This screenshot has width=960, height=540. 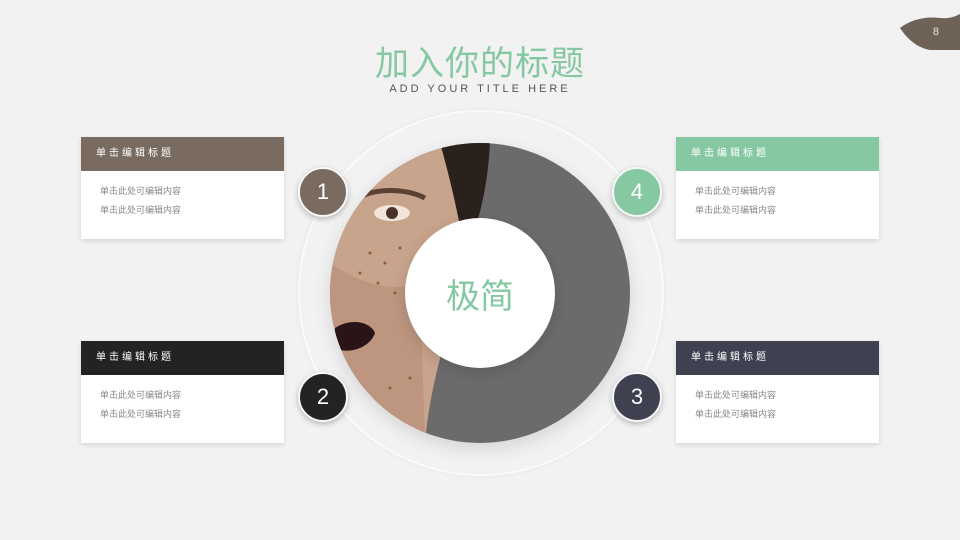 What do you see at coordinates (637, 397) in the screenshot?
I see `number-badge-3: 3` at bounding box center [637, 397].